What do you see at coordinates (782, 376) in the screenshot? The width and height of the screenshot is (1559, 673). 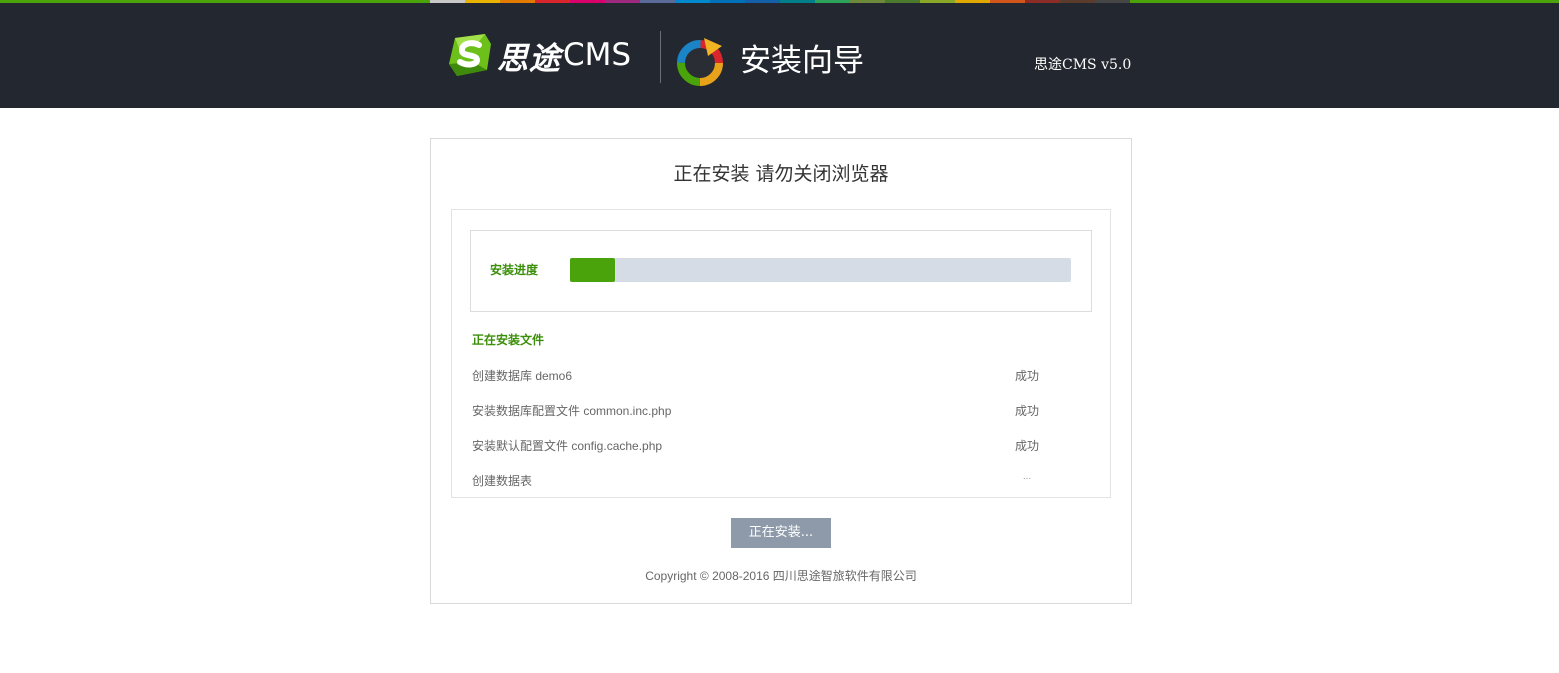 I see `list-item: 创建数据库 demo6 成功` at bounding box center [782, 376].